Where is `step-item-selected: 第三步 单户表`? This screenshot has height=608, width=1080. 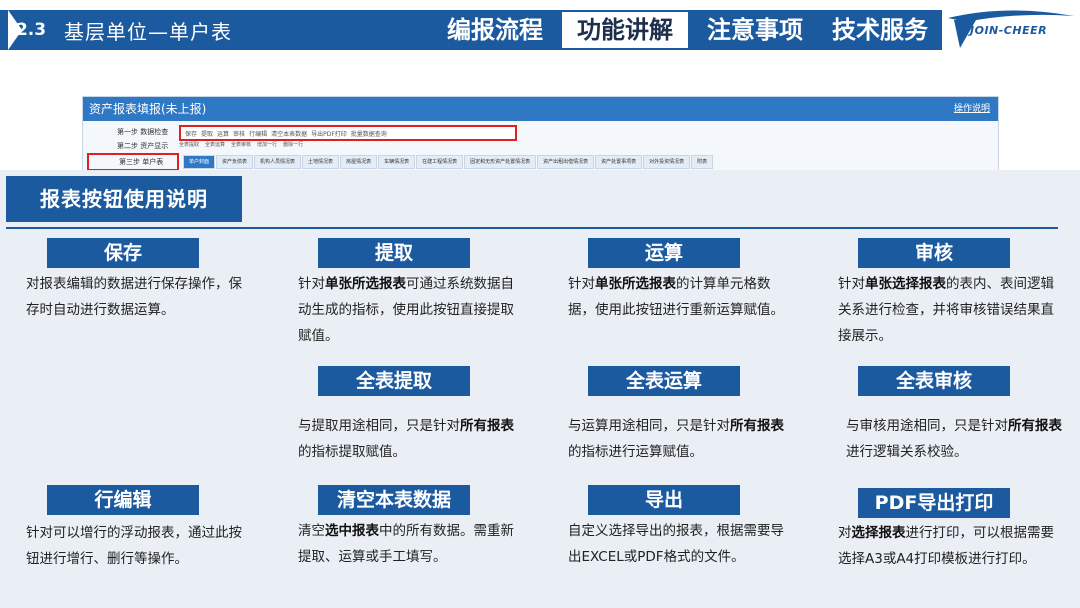 step-item-selected: 第三步 单户表 is located at coordinates (133, 162).